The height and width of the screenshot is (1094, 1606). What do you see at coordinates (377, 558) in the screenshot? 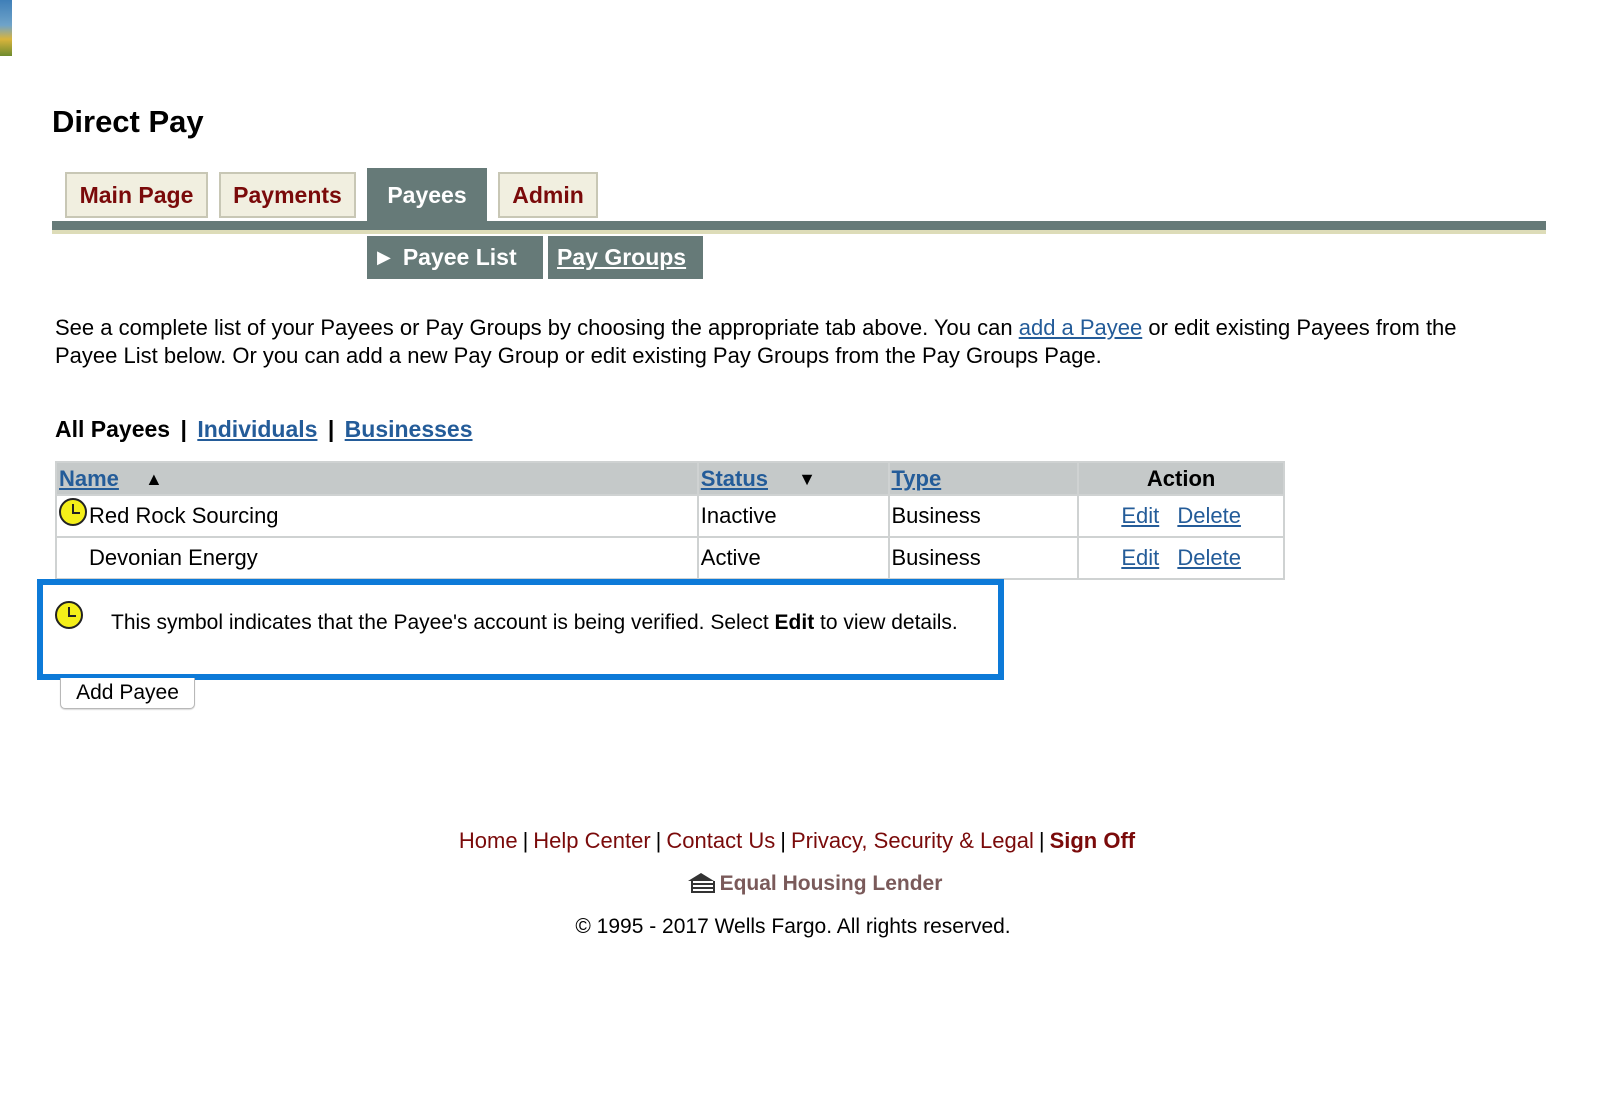
I see `payee-name-cell: Devonian Energy` at bounding box center [377, 558].